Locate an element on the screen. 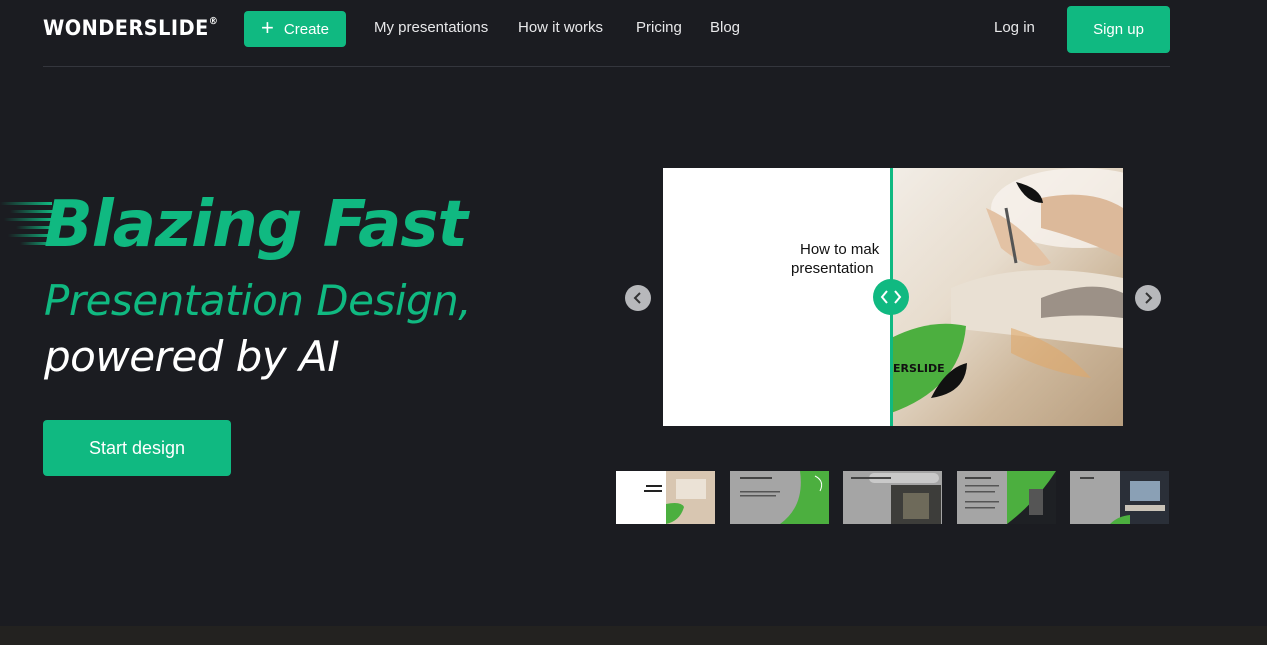 This screenshot has height=645, width=1267. drag-arrows-icon is located at coordinates (891, 297).